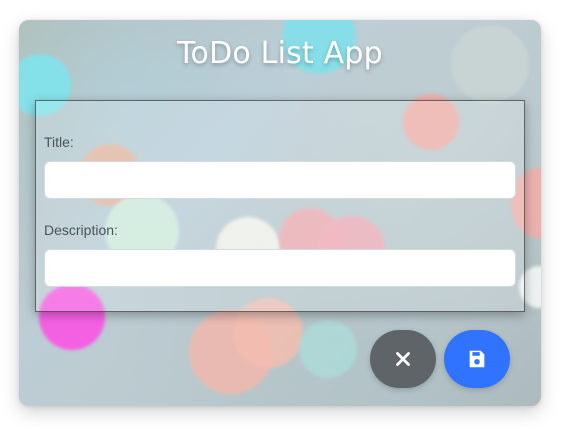  I want to click on description-input, so click(280, 268).